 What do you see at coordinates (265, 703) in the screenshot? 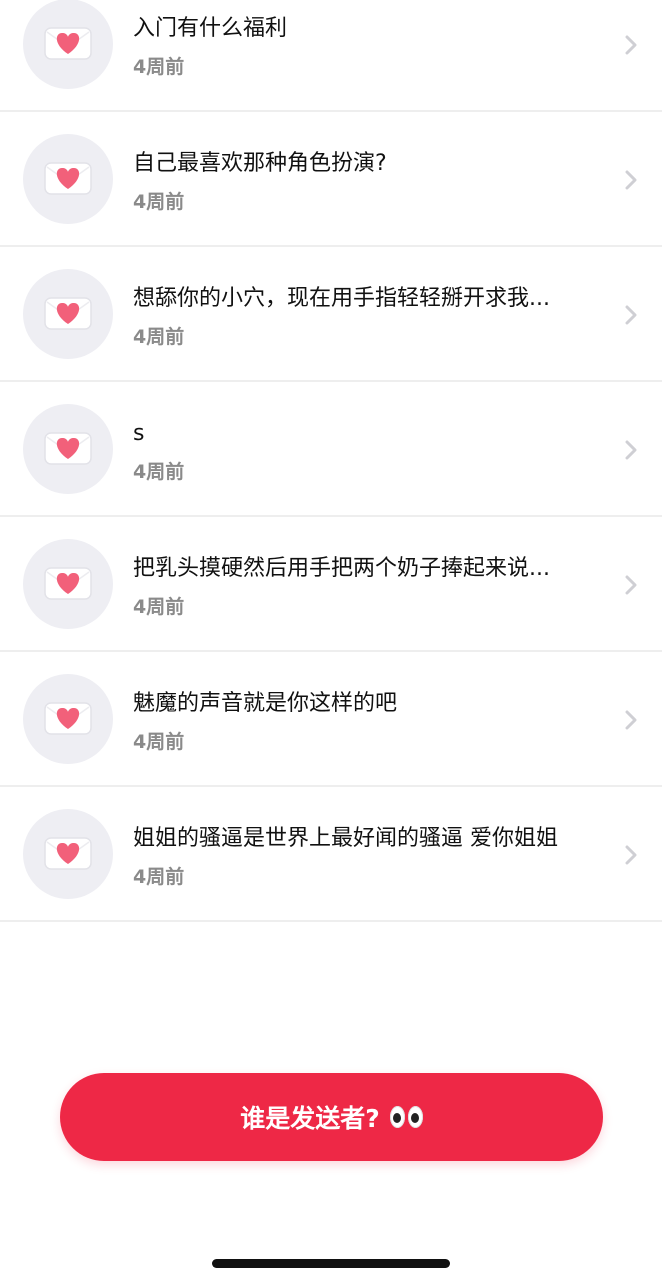
I see `message-text: 魅魔的声音就是你这样的吧` at bounding box center [265, 703].